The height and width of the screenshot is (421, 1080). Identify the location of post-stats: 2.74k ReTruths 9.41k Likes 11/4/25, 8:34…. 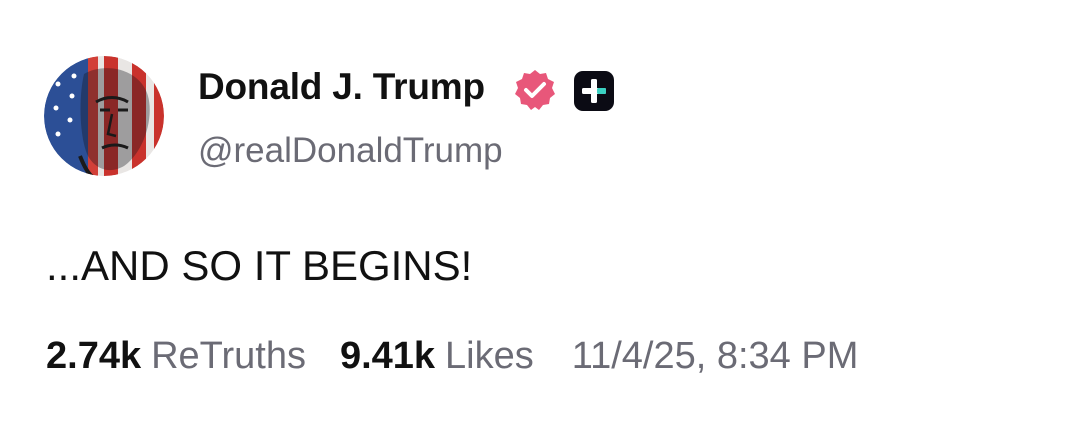
(452, 356).